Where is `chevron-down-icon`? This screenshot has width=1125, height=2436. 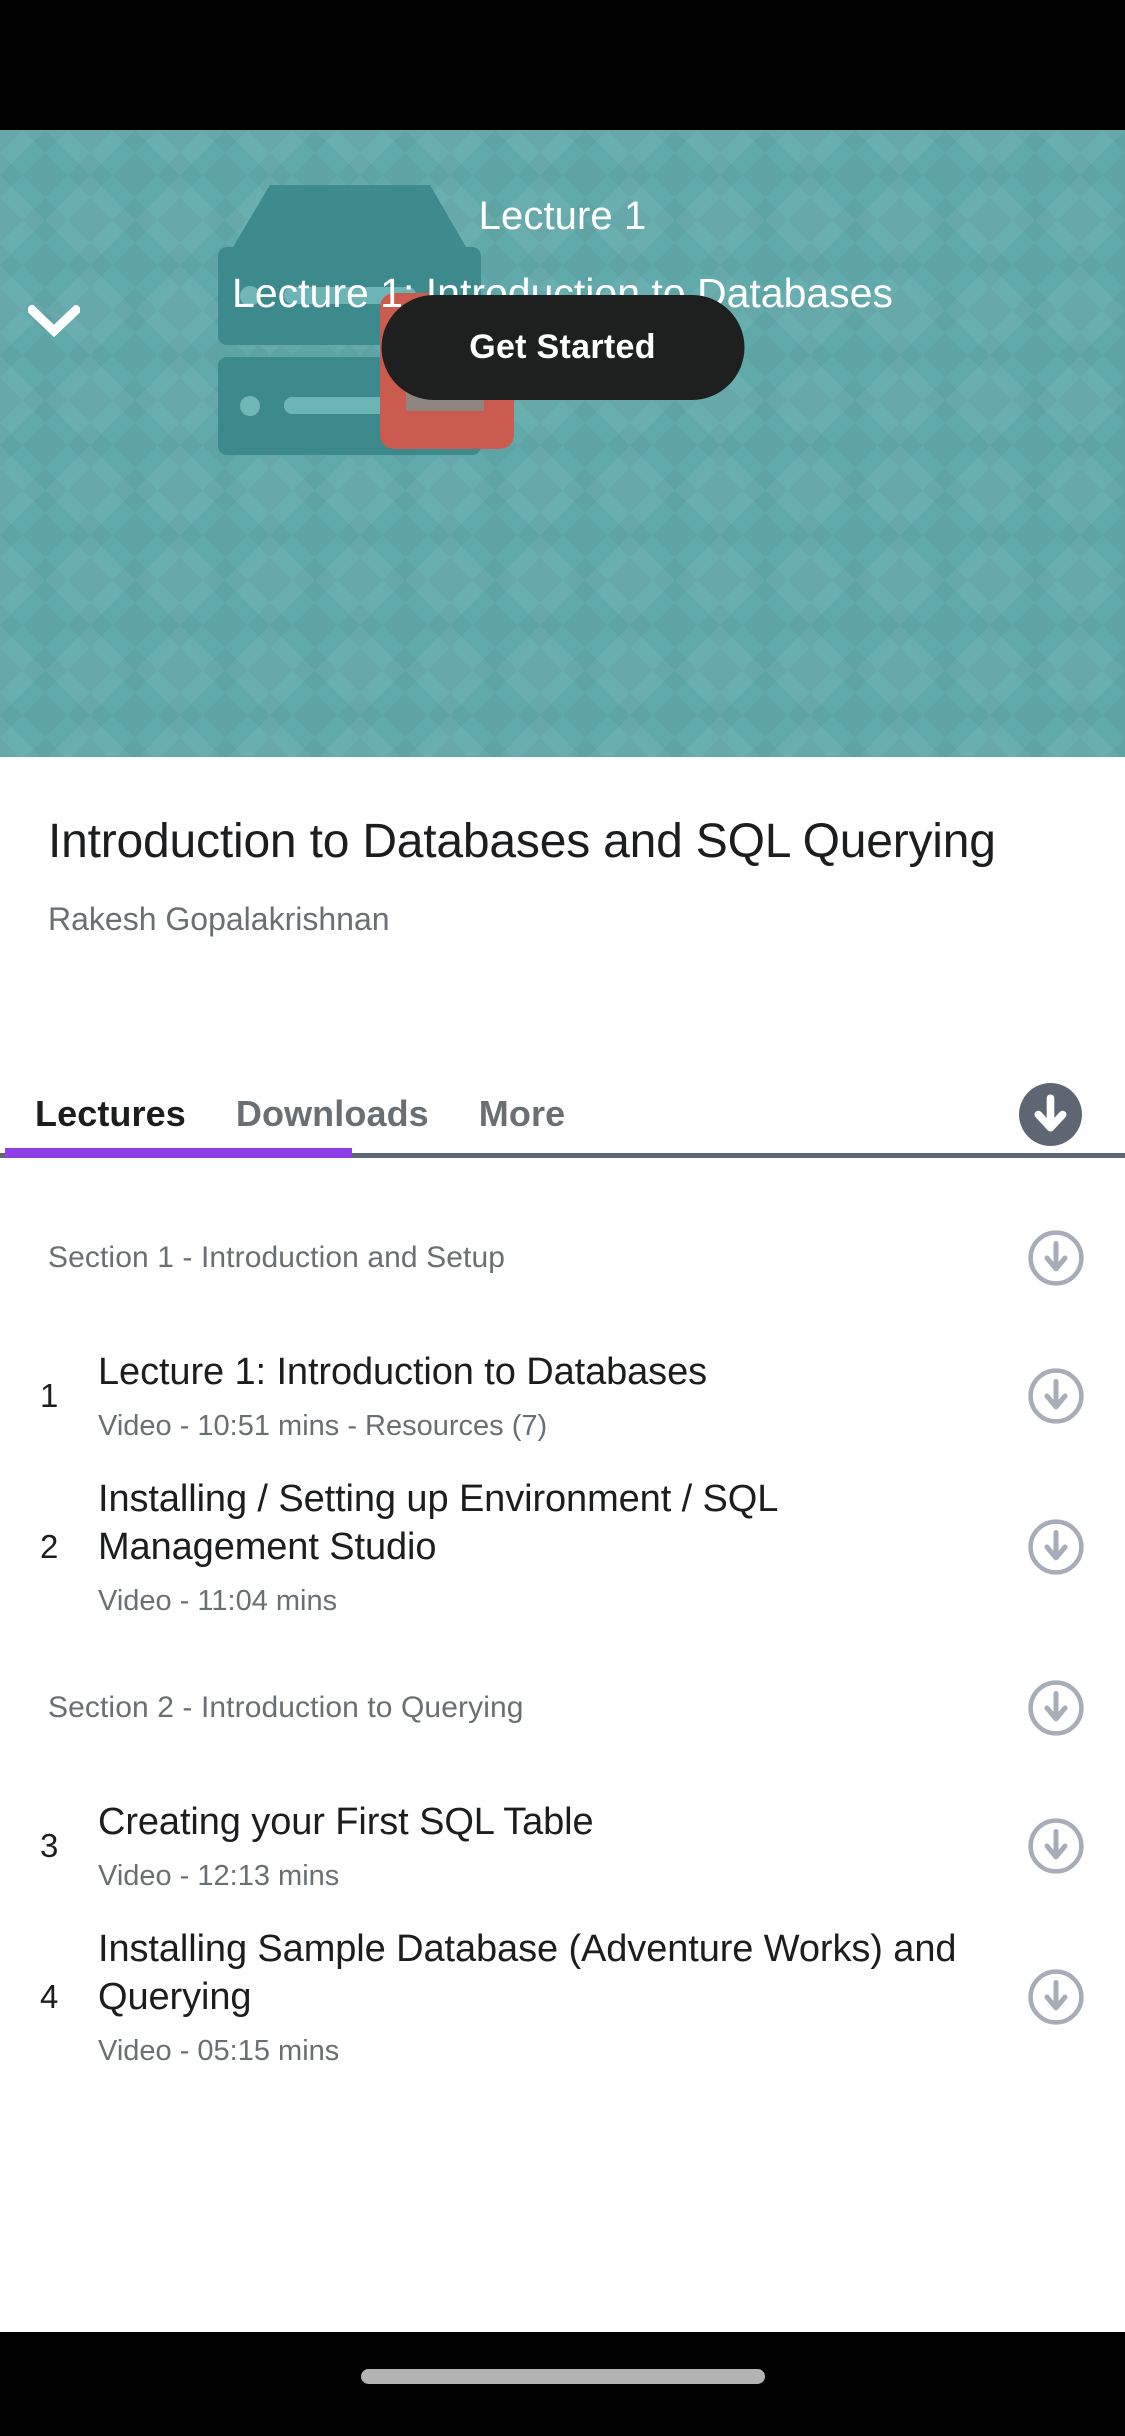
chevron-down-icon is located at coordinates (54, 321).